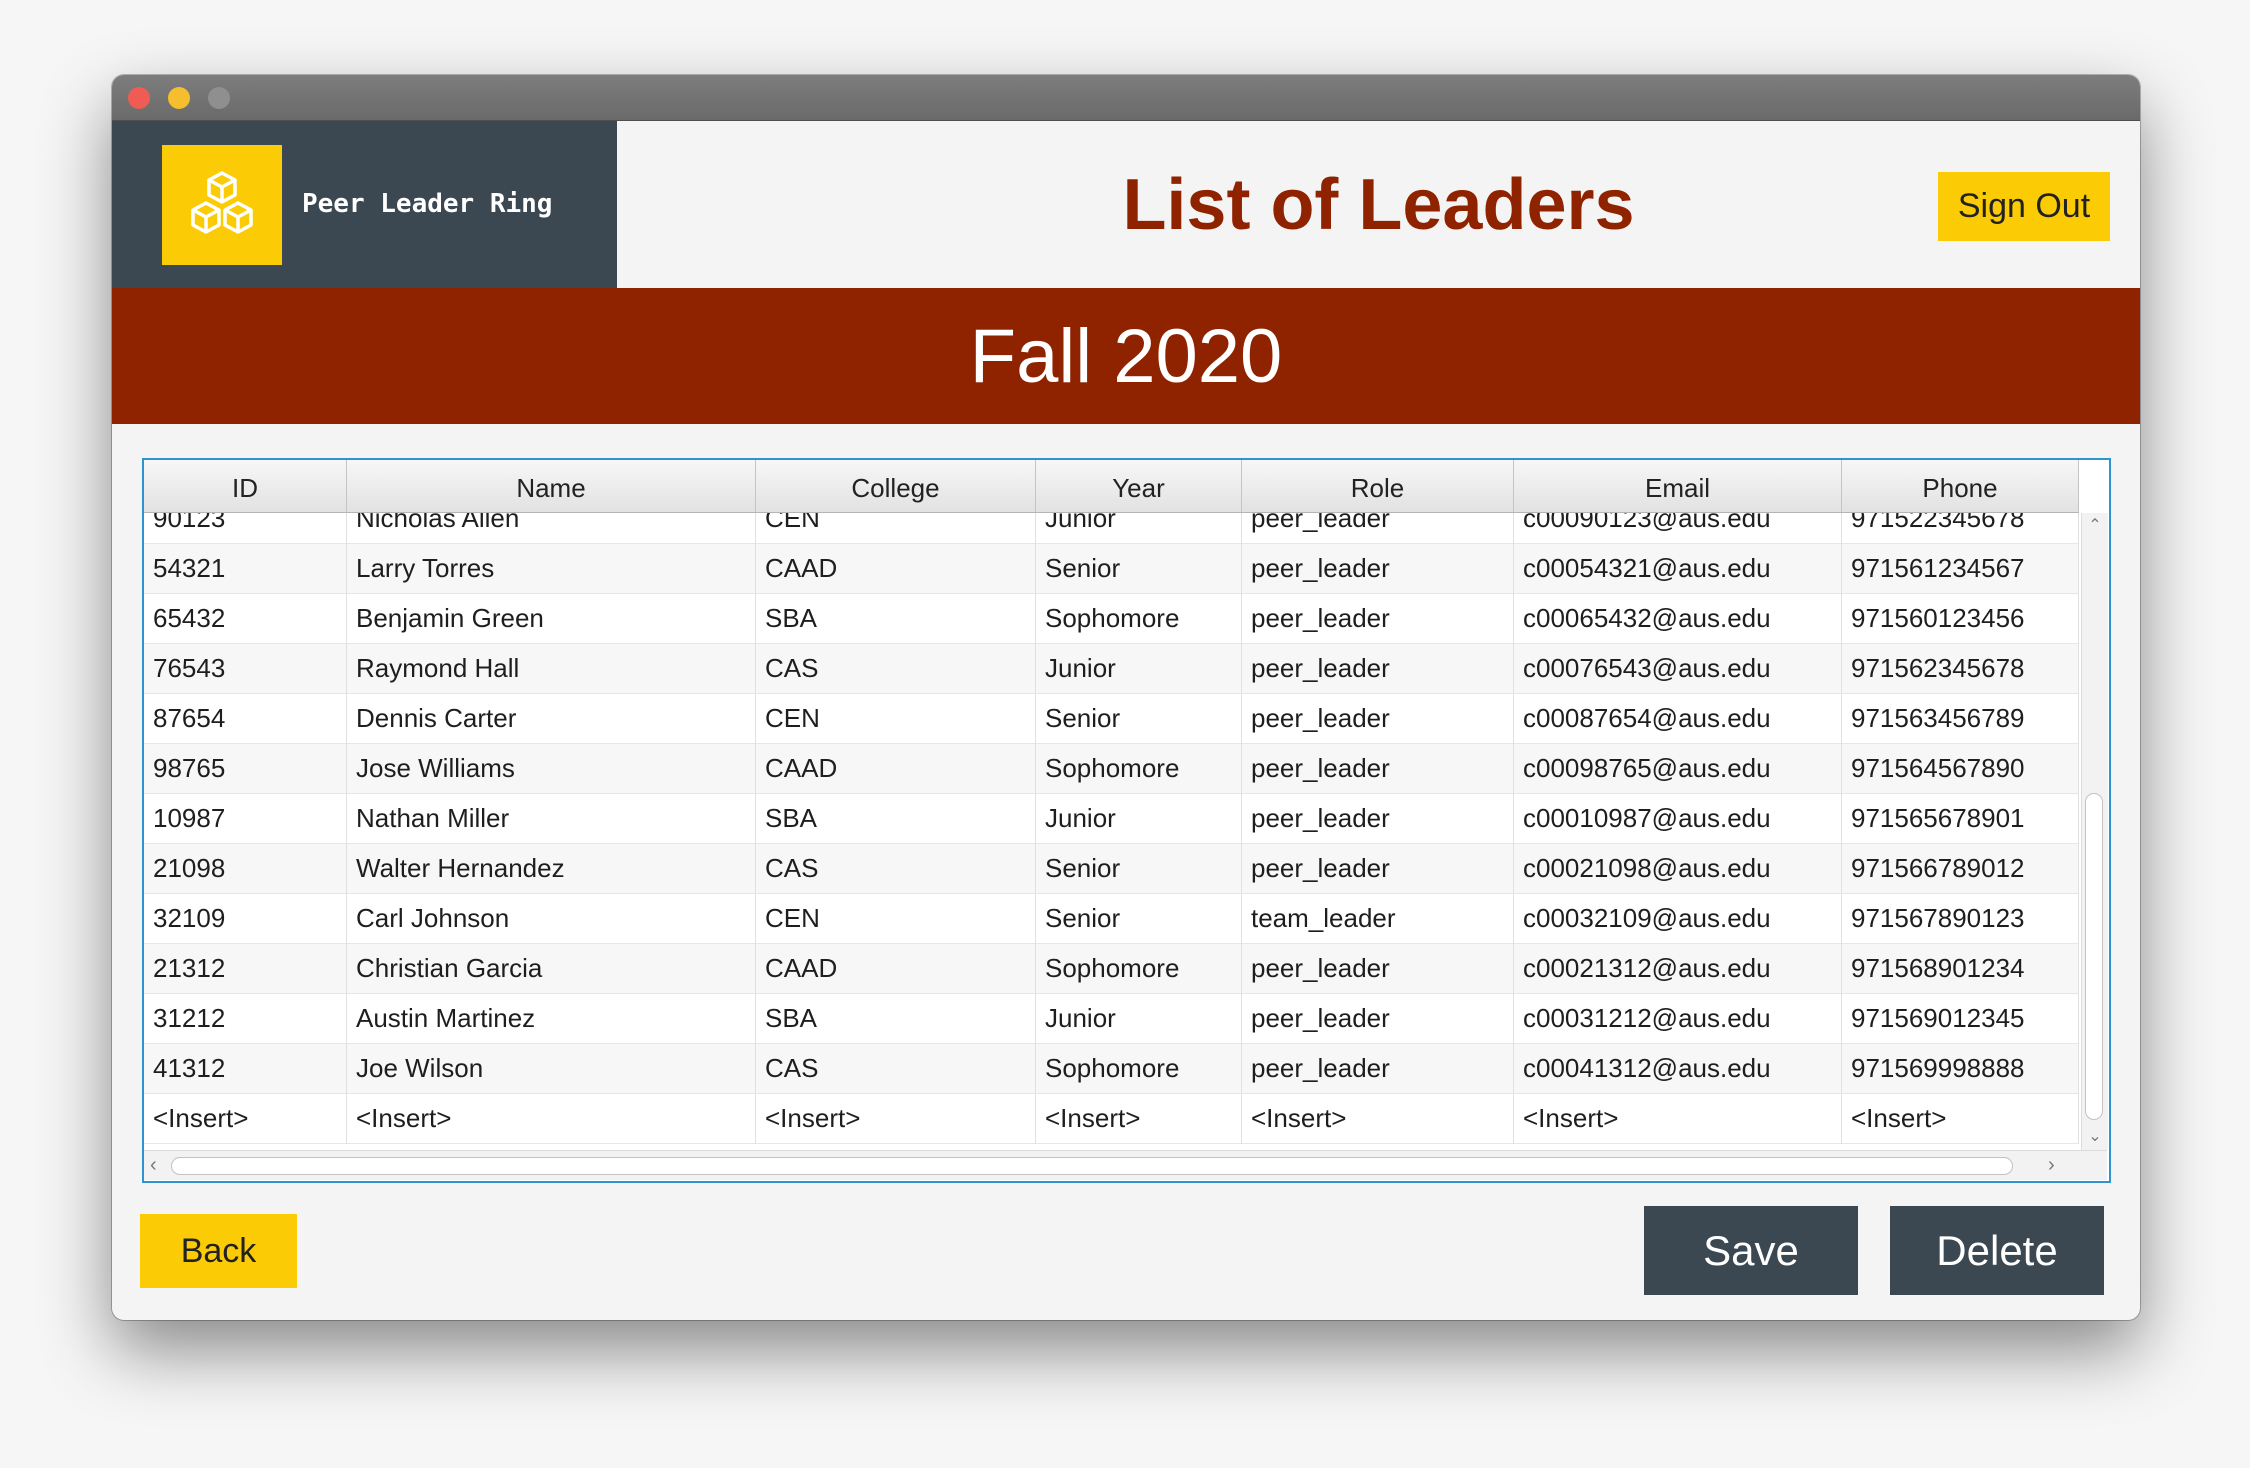 This screenshot has height=1468, width=2250. Describe the element at coordinates (1678, 669) in the screenshot. I see `table-cell-email: c00076543@aus.edu` at that location.